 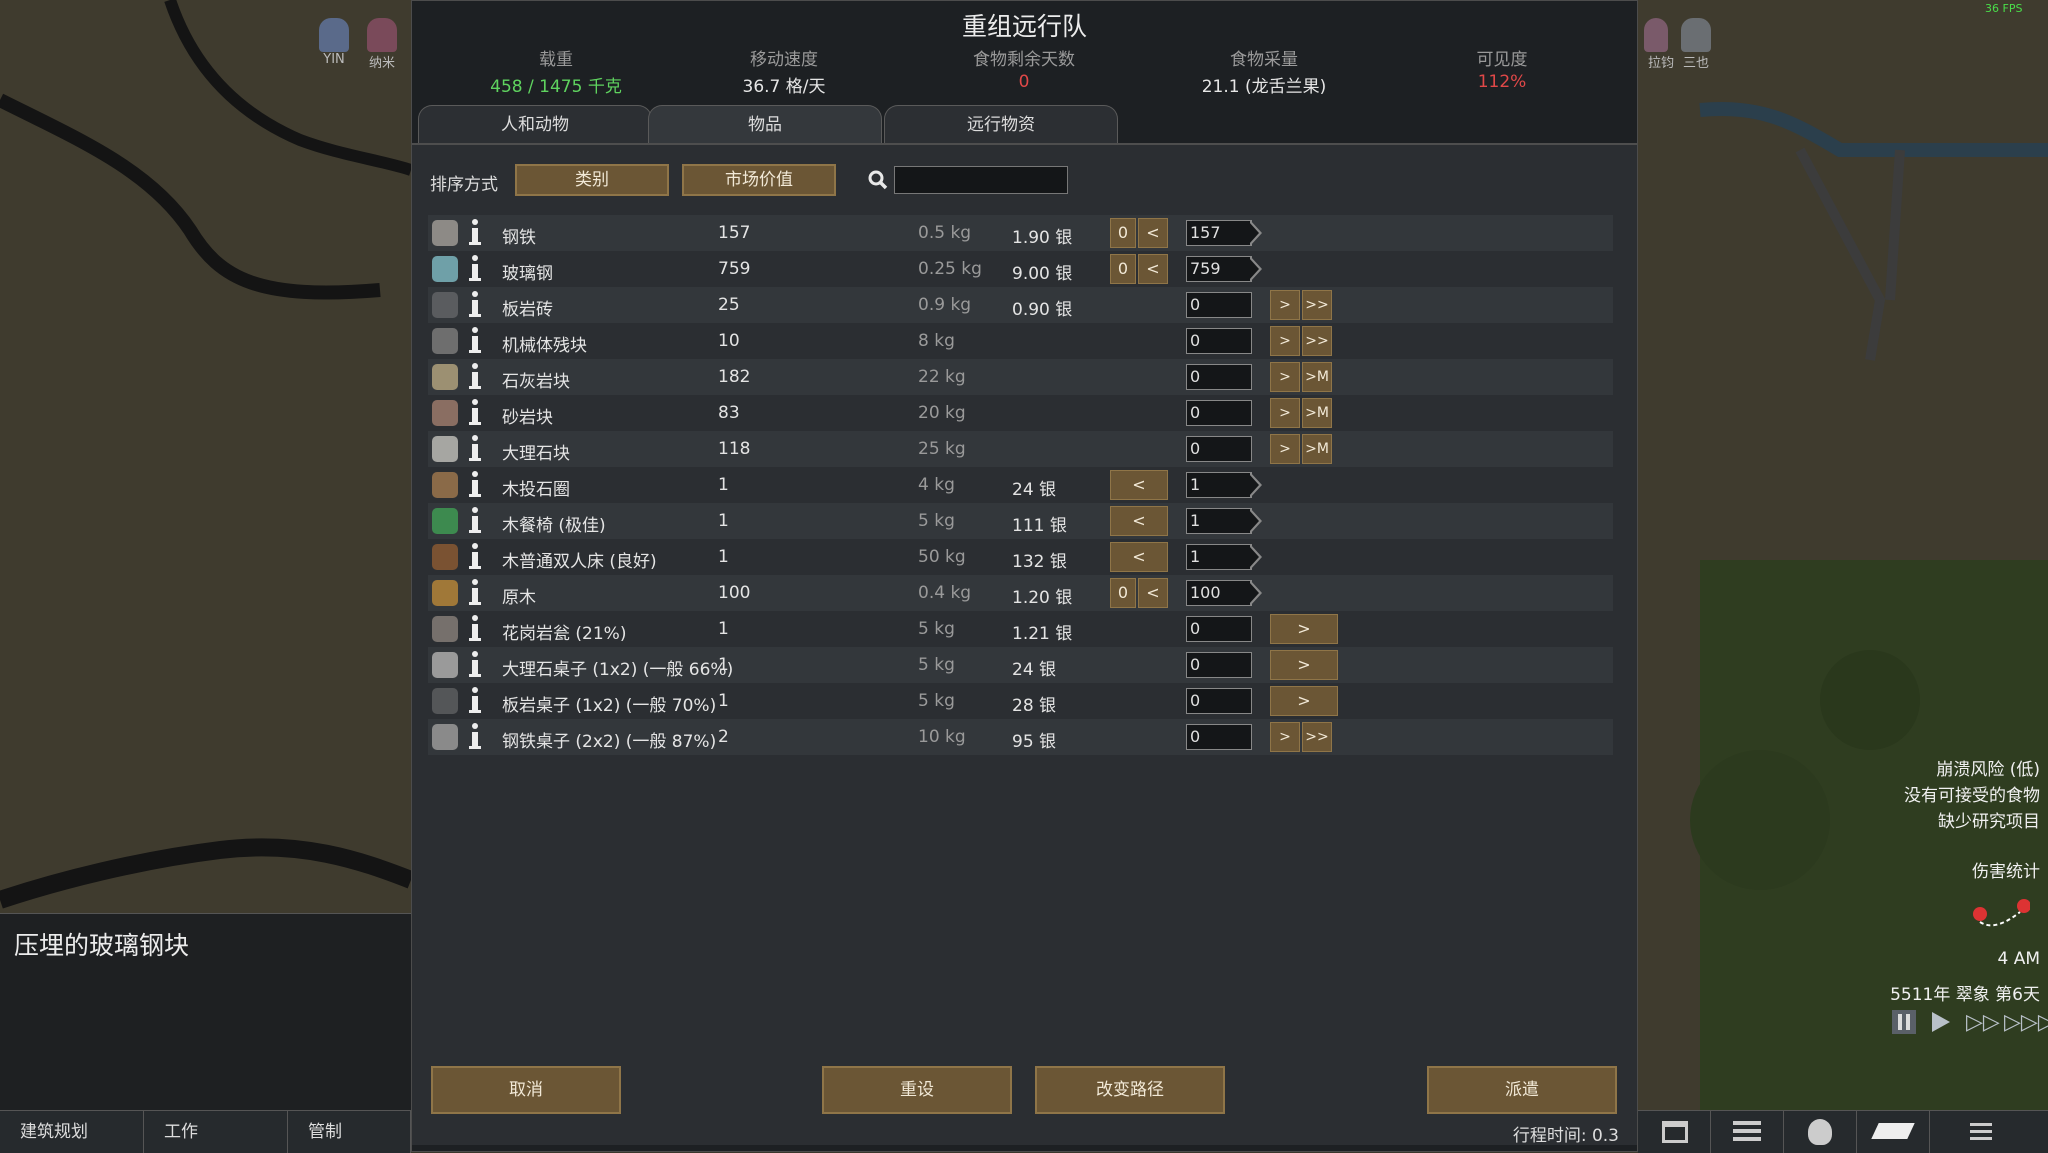 What do you see at coordinates (1020, 701) in the screenshot?
I see `item-row: 板岩桌子 (1x2) (一般 70%) 1 5 kg 28 银 0 >` at bounding box center [1020, 701].